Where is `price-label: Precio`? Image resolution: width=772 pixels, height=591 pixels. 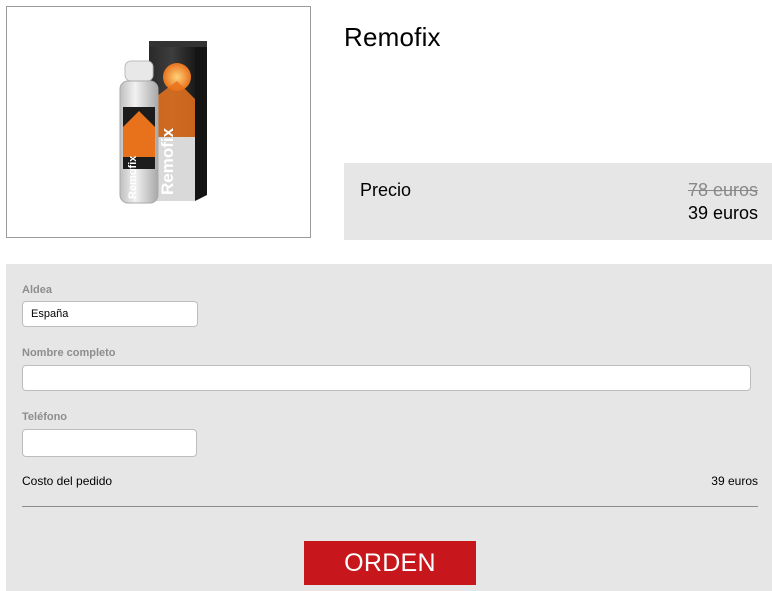 price-label: Precio is located at coordinates (386, 190).